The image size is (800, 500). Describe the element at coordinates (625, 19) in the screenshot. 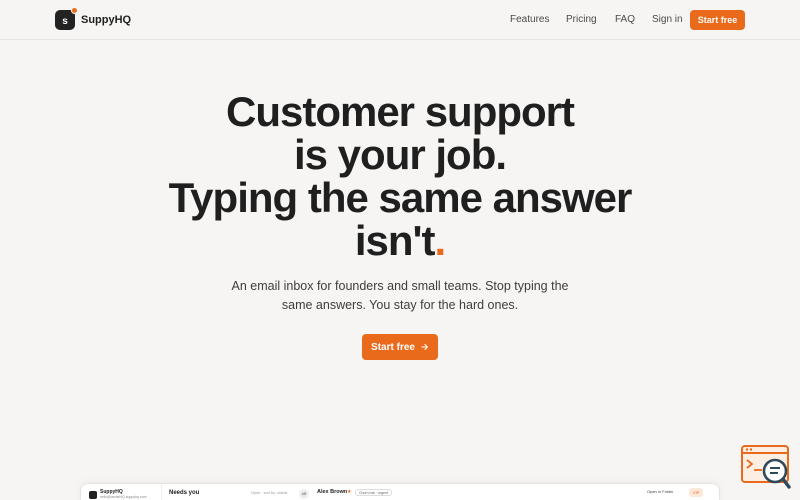

I see `nav-faq-link: FAQ` at that location.